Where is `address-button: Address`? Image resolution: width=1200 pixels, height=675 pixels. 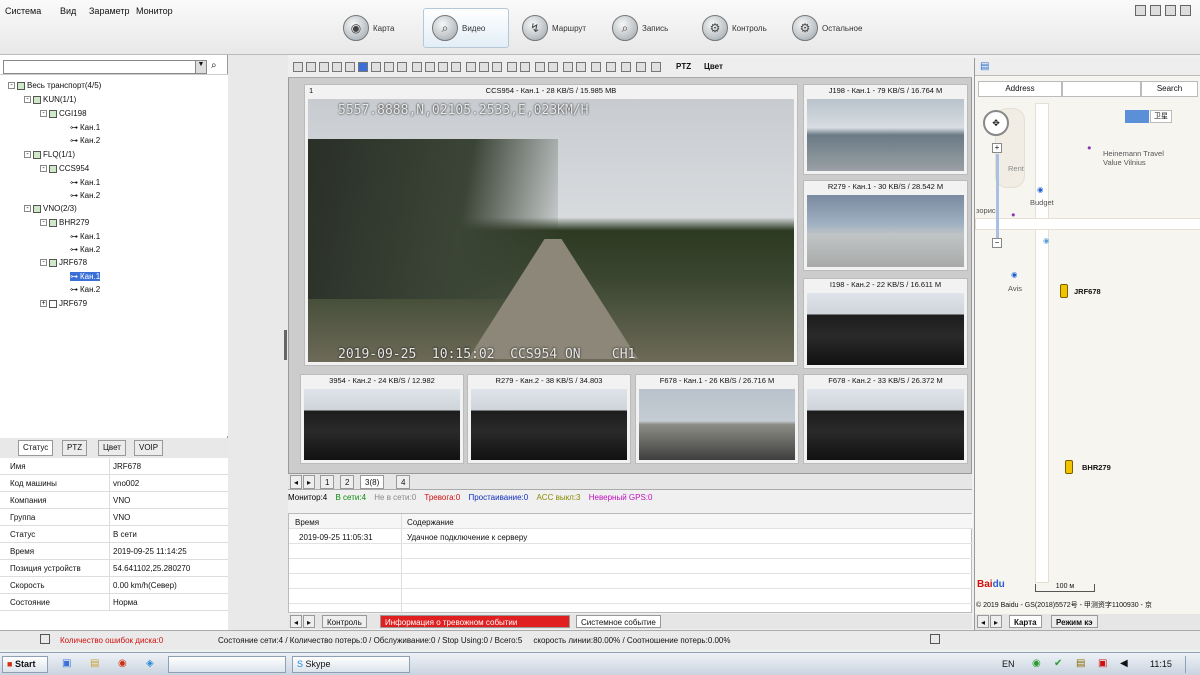 address-button: Address is located at coordinates (1020, 89).